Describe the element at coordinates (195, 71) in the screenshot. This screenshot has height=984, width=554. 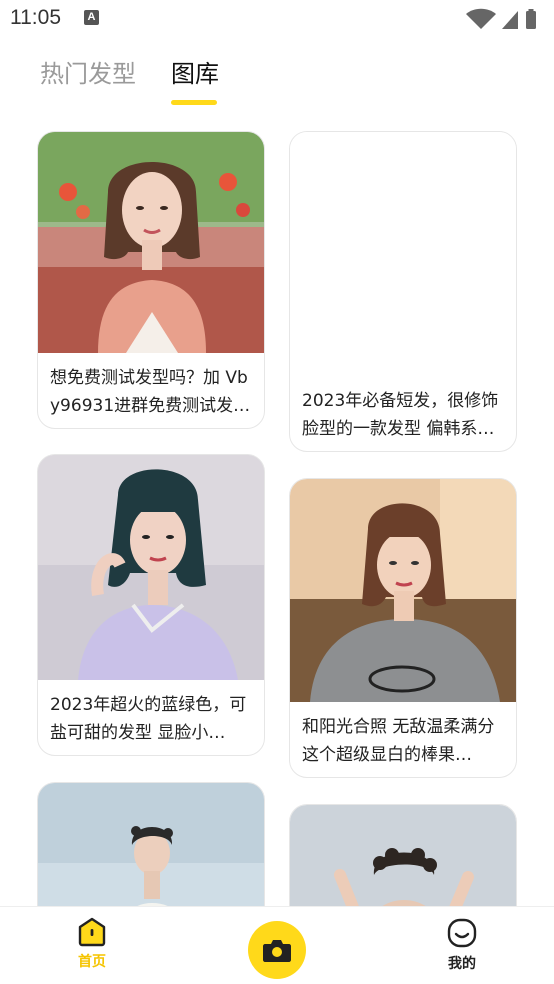
I see `tab-gallery: 图库` at that location.